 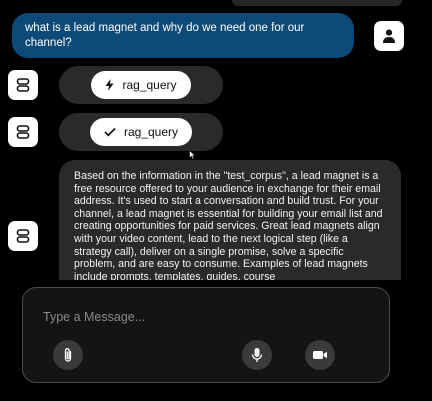 What do you see at coordinates (110, 132) in the screenshot?
I see `check-icon` at bounding box center [110, 132].